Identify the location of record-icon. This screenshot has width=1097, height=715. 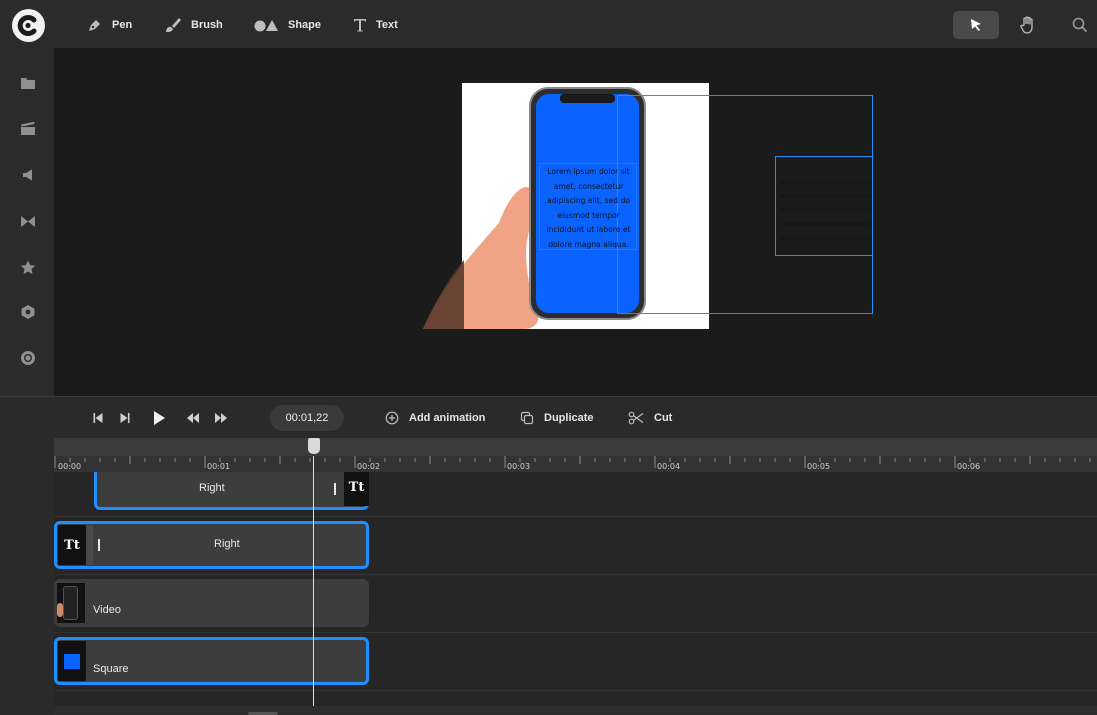
(28, 358).